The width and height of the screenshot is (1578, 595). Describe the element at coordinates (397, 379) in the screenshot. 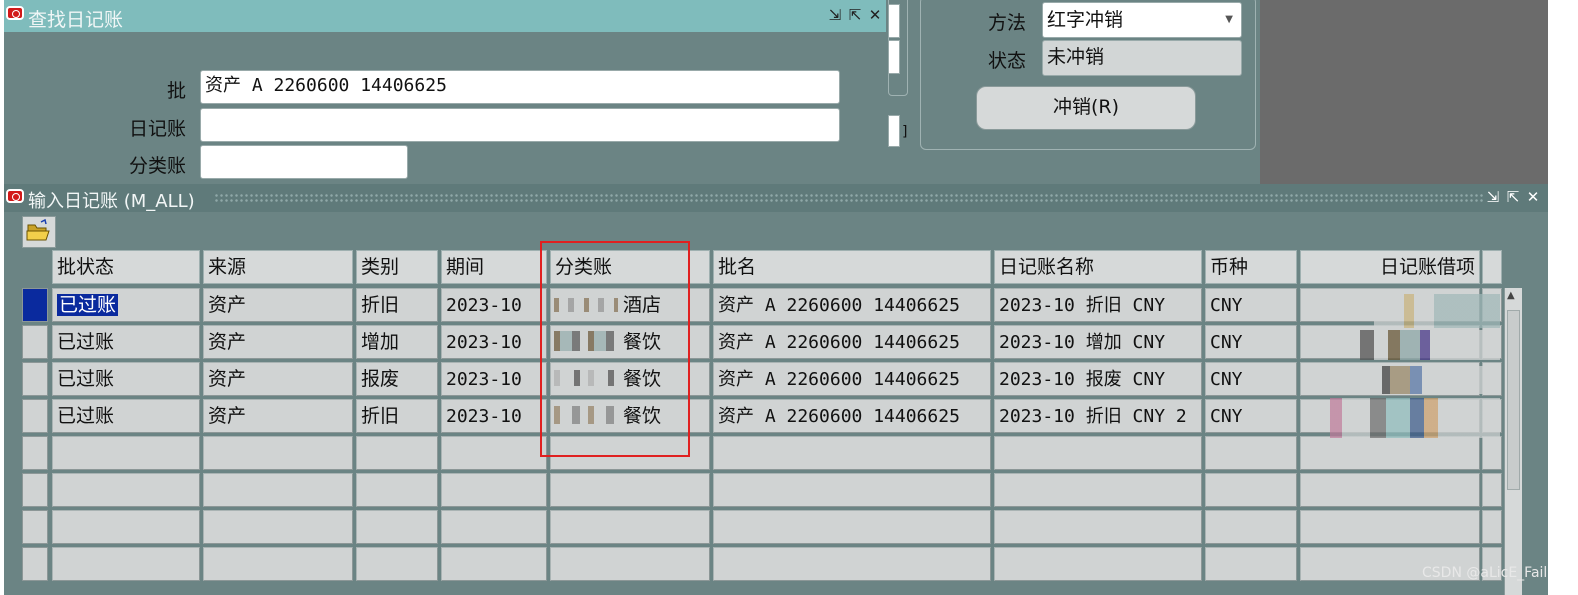

I see `cell-category: 报废` at that location.